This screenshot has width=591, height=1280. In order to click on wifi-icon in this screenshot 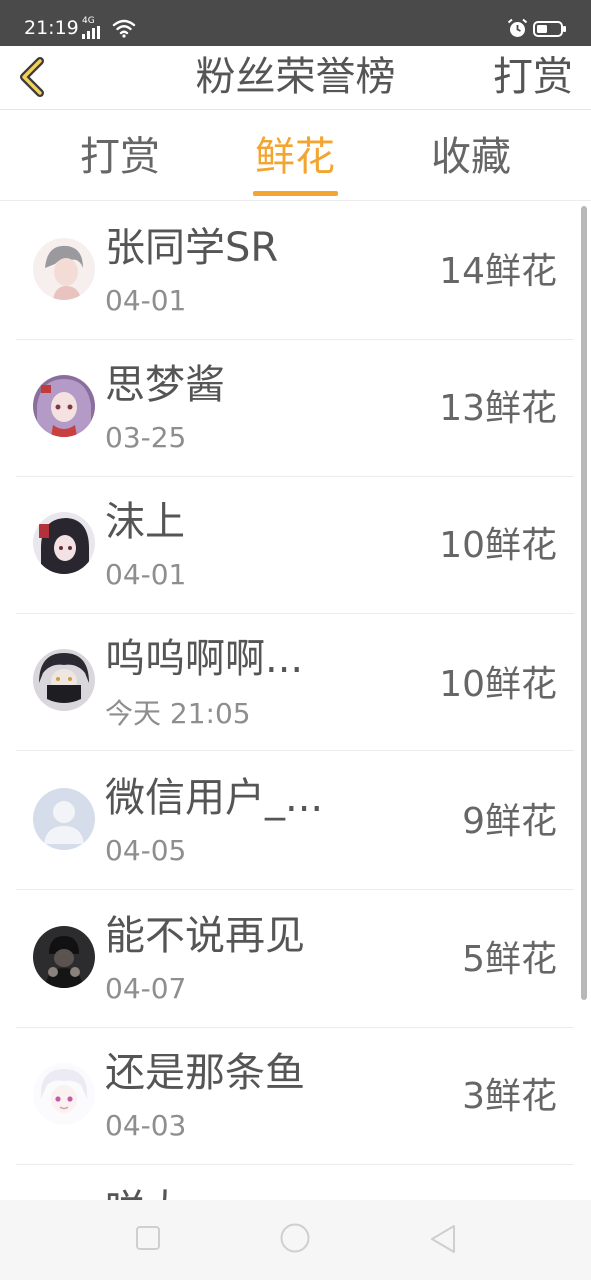, I will do `click(124, 28)`.